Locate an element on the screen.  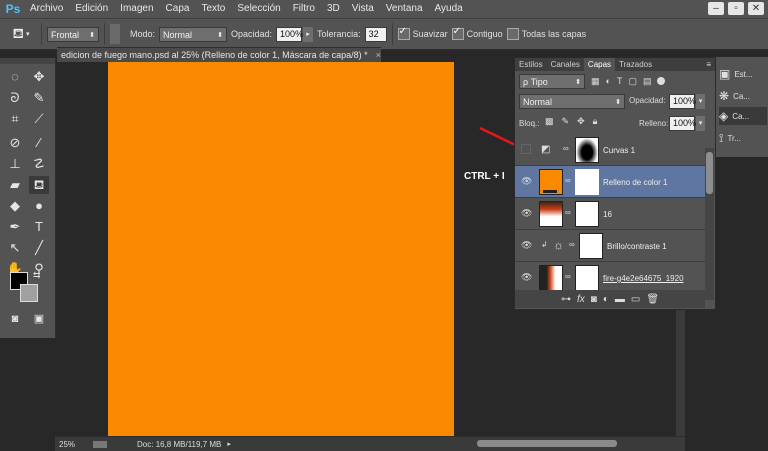
fill-source-select: Frontal ⬍ is located at coordinates (73, 34).